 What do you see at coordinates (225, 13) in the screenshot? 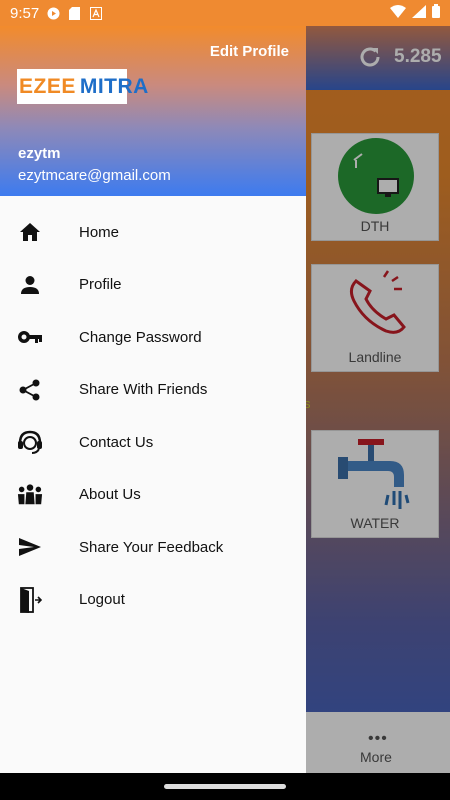
I see `status-bar: 9:57` at bounding box center [225, 13].